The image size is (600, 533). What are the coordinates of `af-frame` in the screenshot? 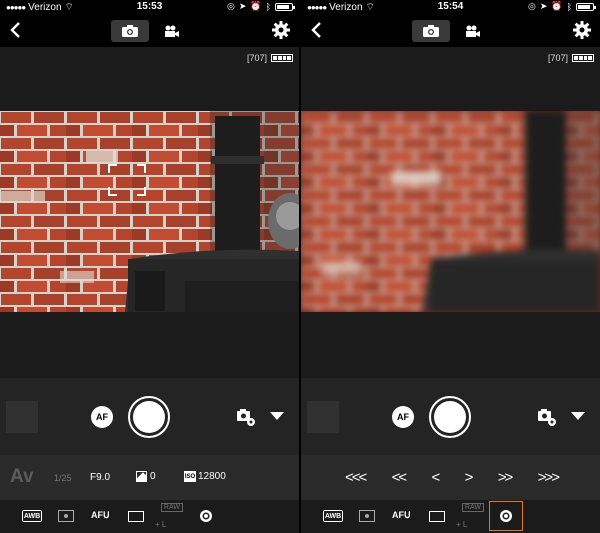 It's located at (127, 180).